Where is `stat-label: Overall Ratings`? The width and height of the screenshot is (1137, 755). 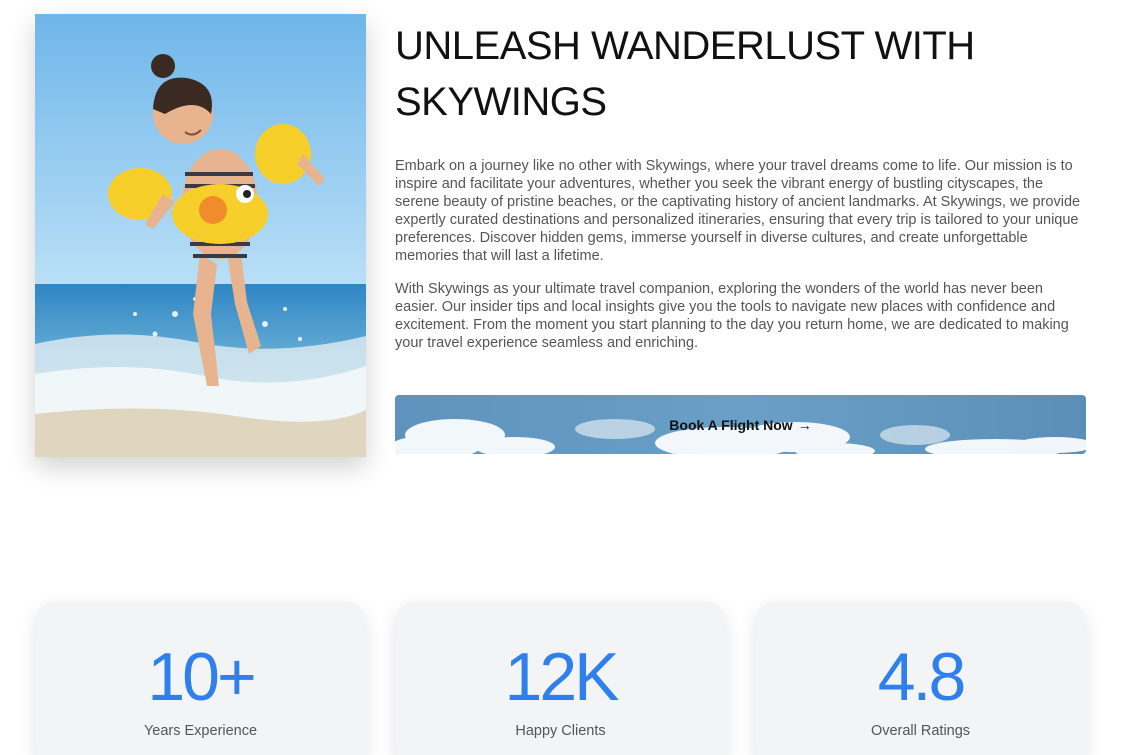 stat-label: Overall Ratings is located at coordinates (920, 731).